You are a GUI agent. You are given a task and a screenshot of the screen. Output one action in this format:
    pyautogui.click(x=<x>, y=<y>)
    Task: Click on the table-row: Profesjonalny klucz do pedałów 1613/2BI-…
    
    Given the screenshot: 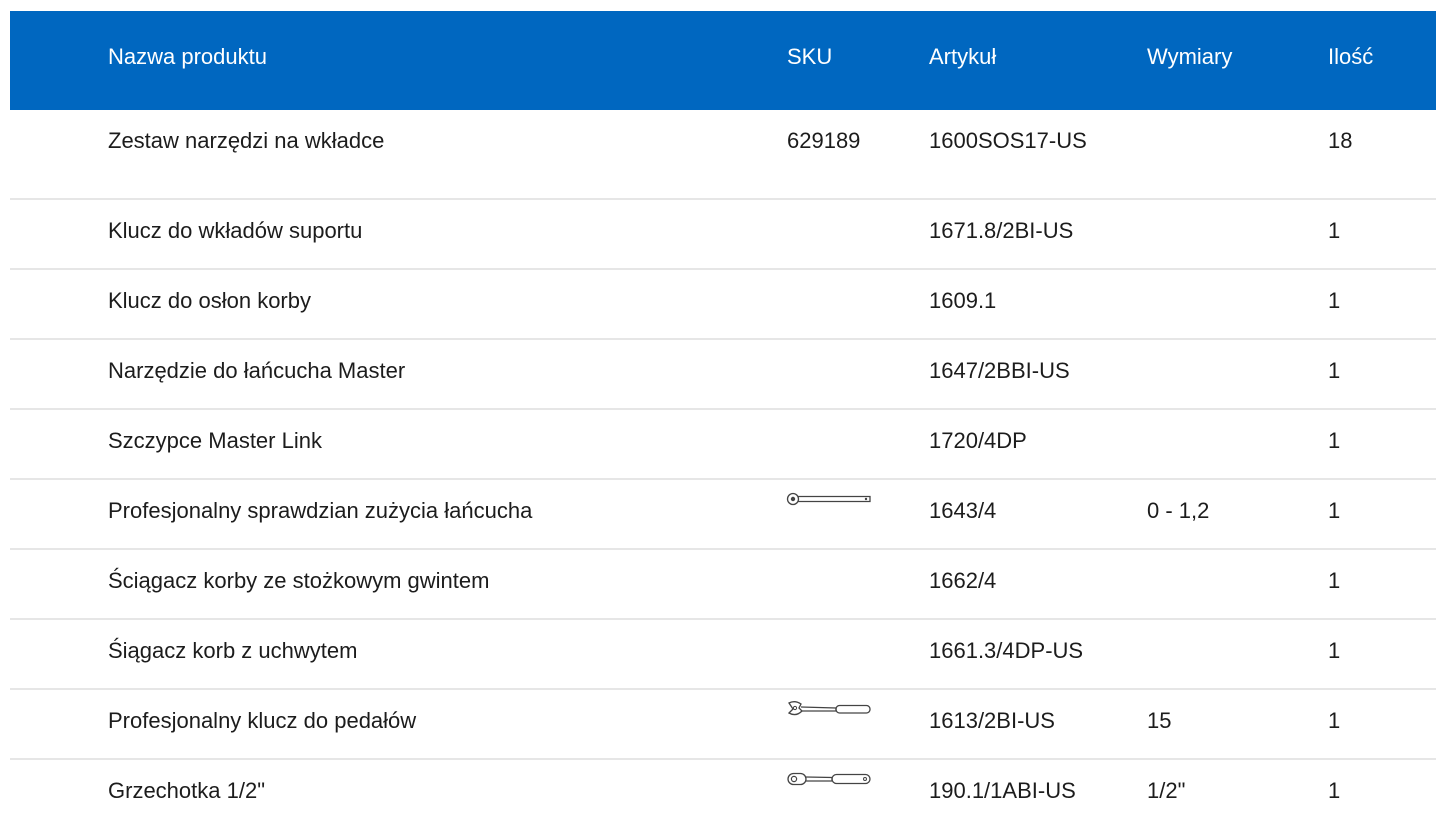 What is the action you would take?
    pyautogui.click(x=723, y=725)
    